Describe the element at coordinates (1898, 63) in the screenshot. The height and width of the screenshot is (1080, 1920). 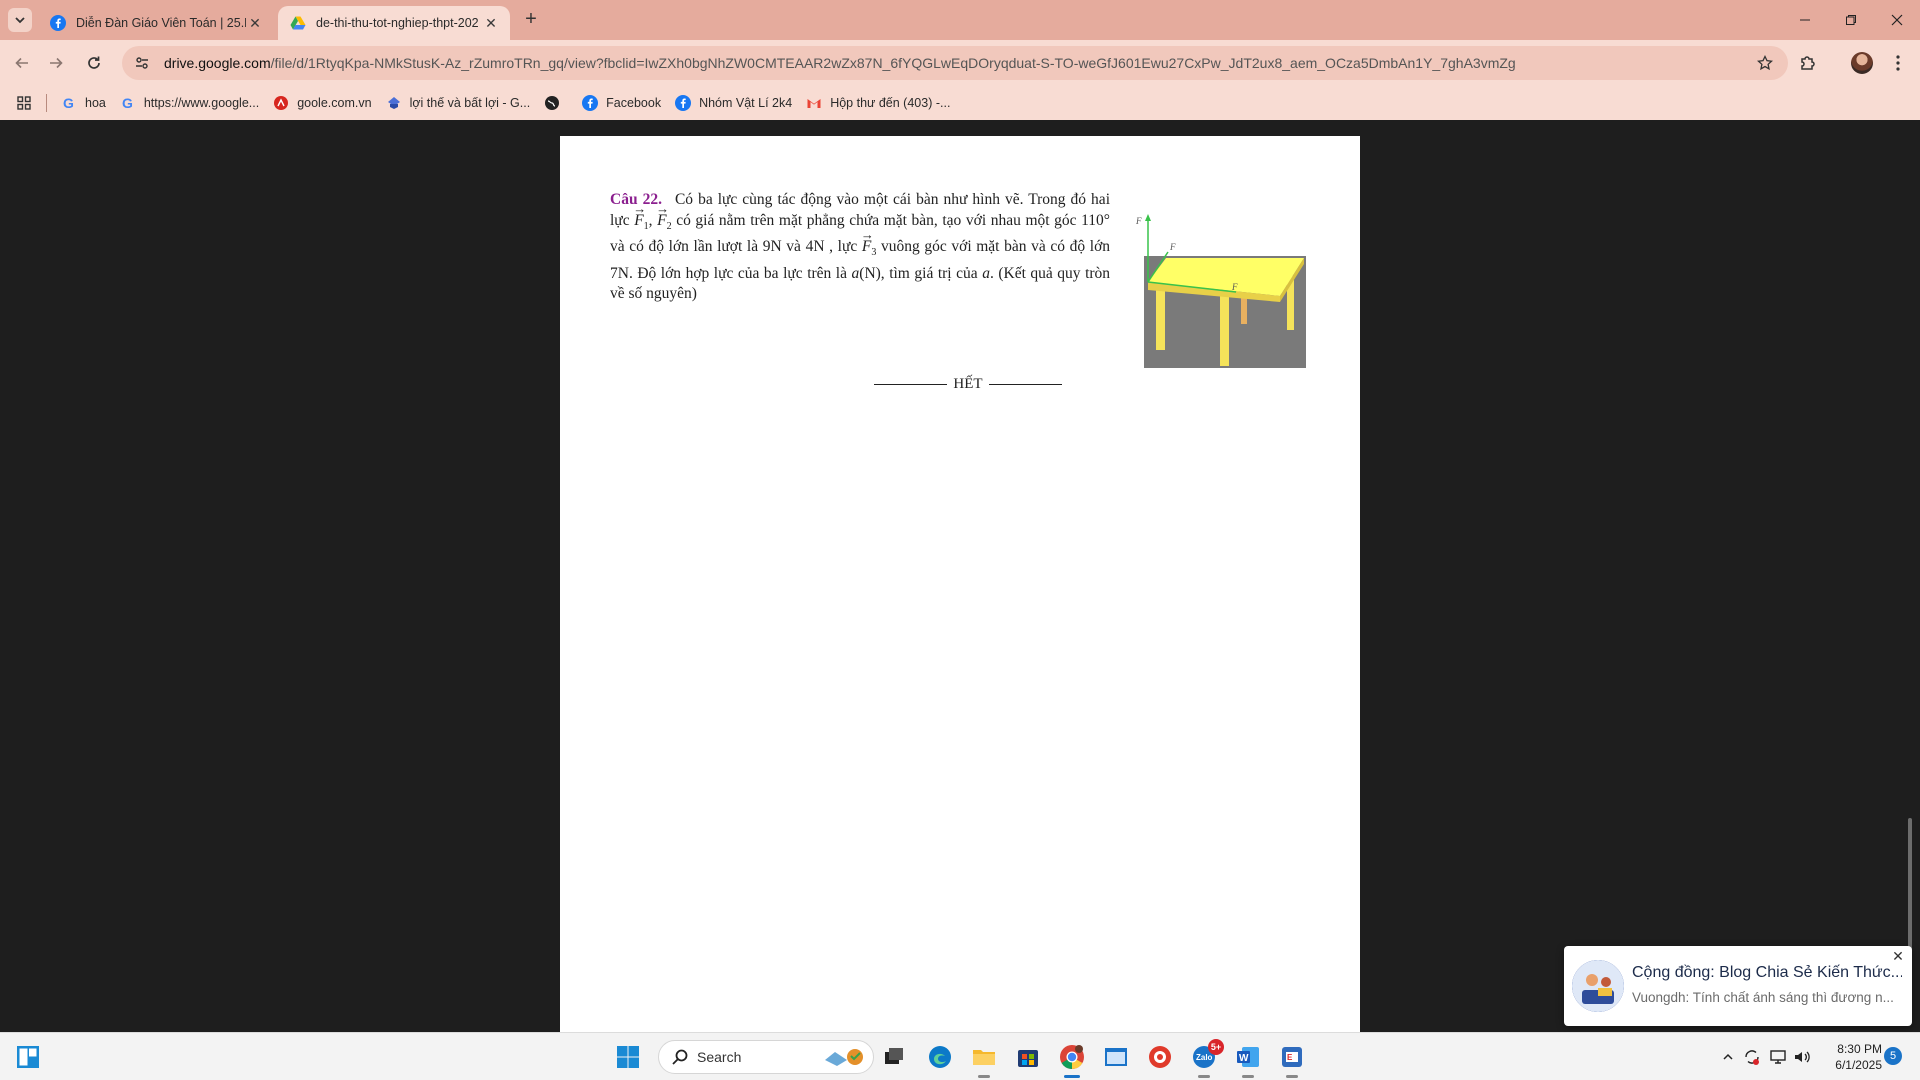
I see `browser-menu-button` at that location.